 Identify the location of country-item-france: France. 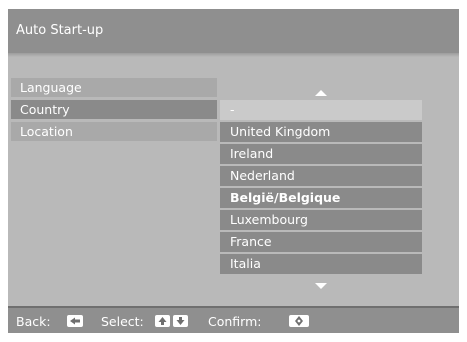
(321, 242).